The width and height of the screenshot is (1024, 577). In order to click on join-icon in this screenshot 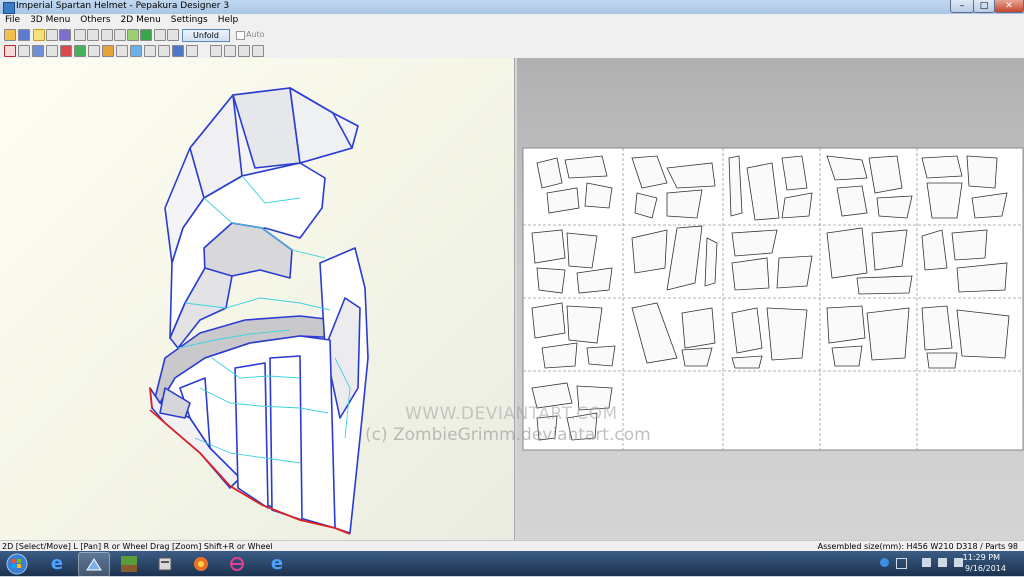, I will do `click(24, 51)`.